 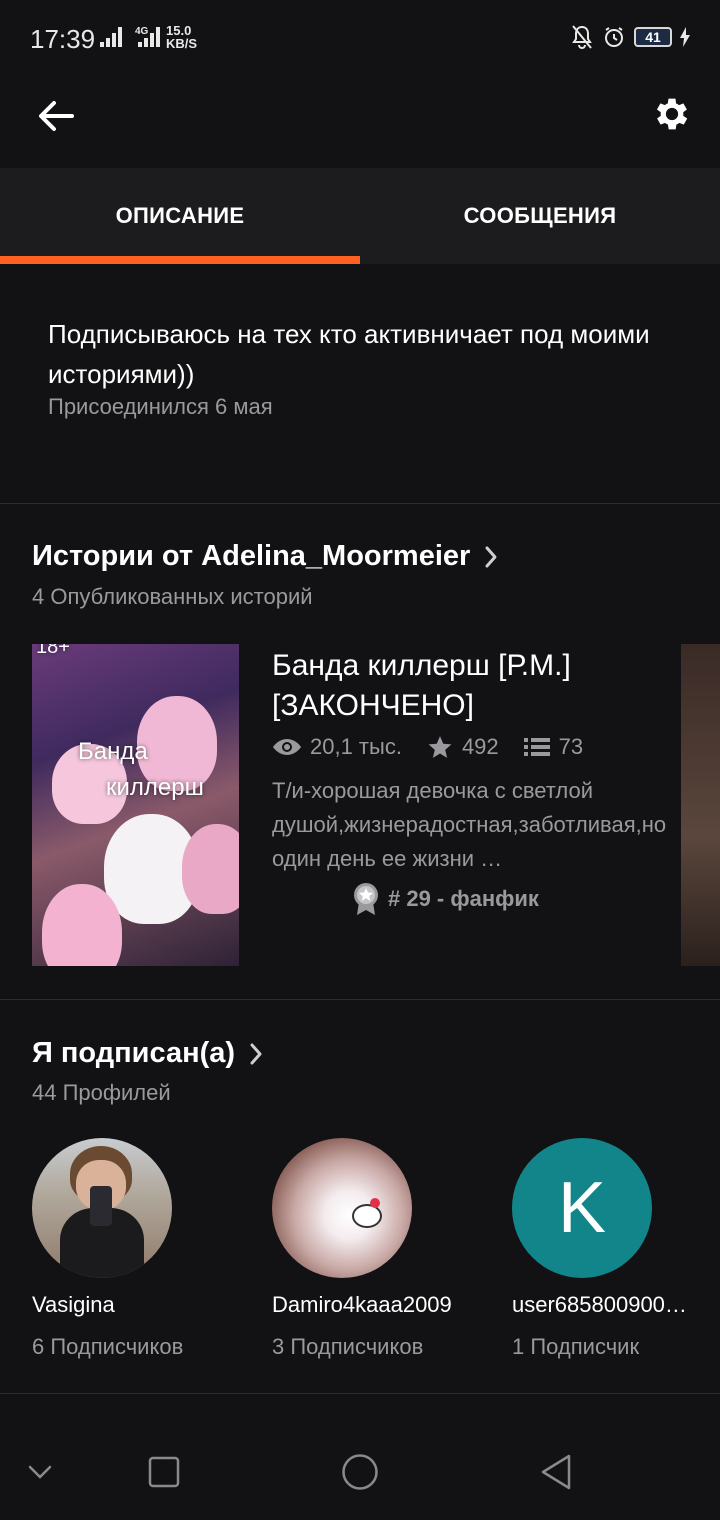 I want to click on profile-card: K user685800900… 1 Подписчик, so click(x=612, y=1249).